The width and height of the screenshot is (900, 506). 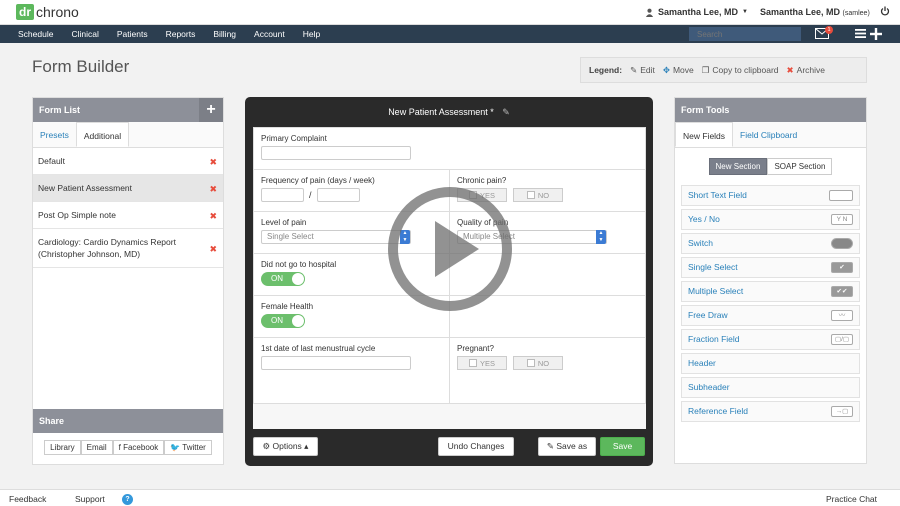 I want to click on save-button: Save, so click(x=622, y=446).